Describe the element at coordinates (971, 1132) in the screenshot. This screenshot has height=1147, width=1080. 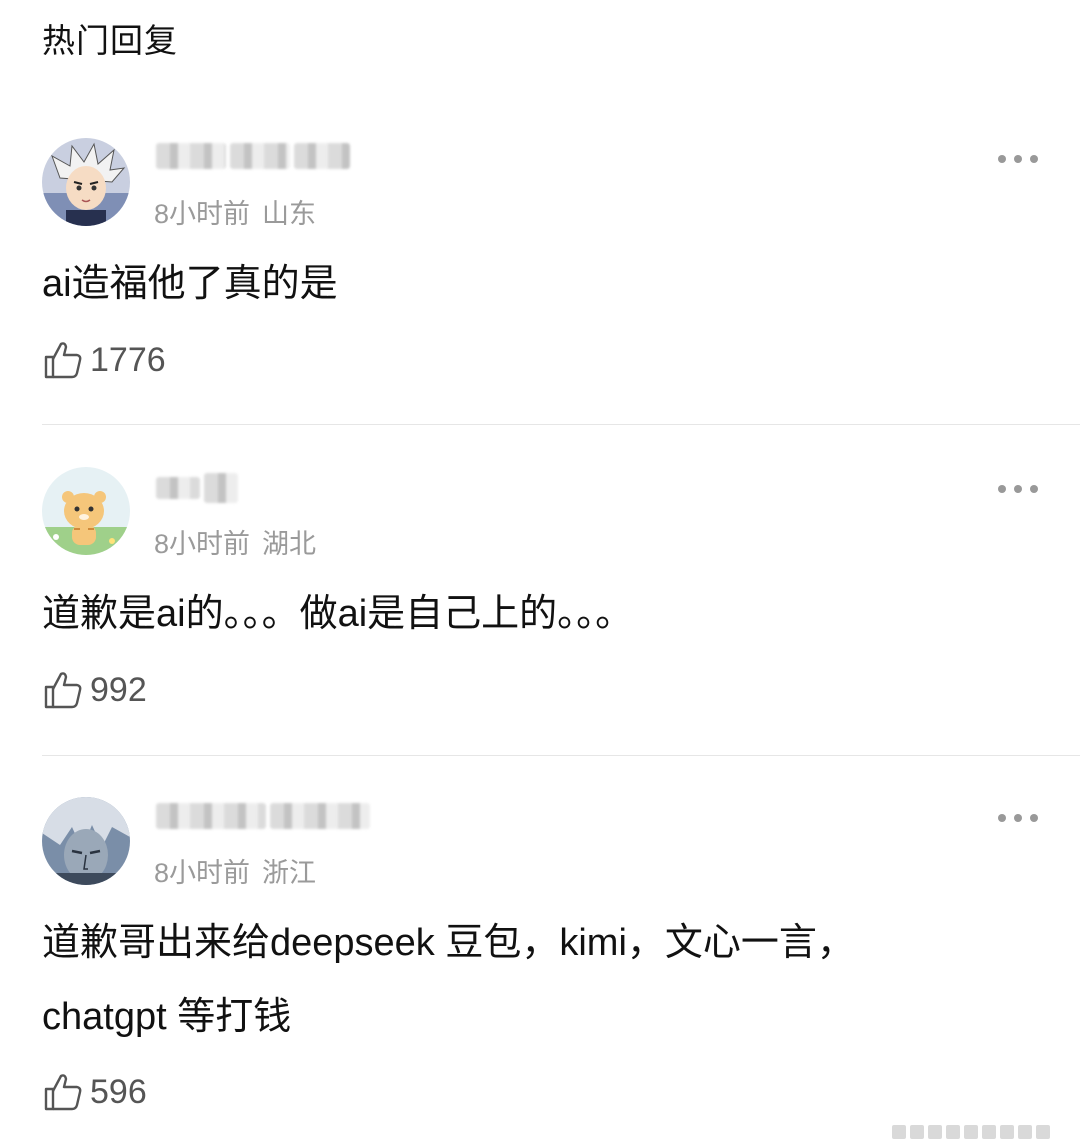
I see `watermark-blocks` at that location.